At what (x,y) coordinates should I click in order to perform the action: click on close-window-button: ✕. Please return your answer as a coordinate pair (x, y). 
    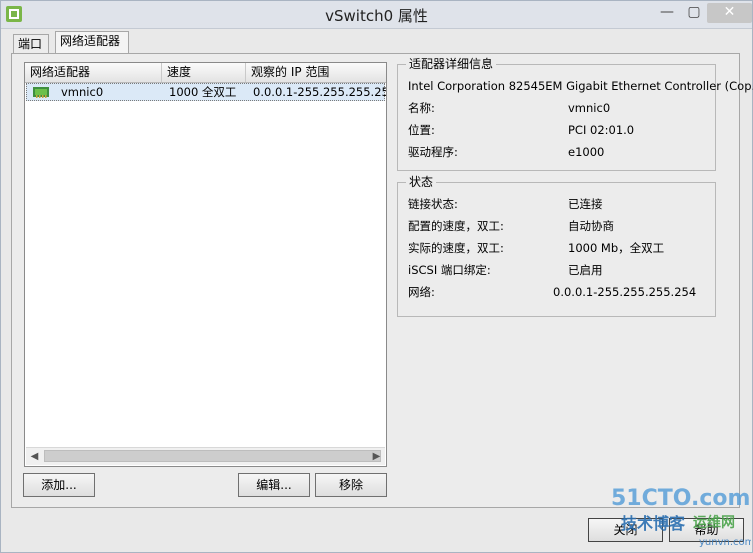
    Looking at the image, I should click on (729, 13).